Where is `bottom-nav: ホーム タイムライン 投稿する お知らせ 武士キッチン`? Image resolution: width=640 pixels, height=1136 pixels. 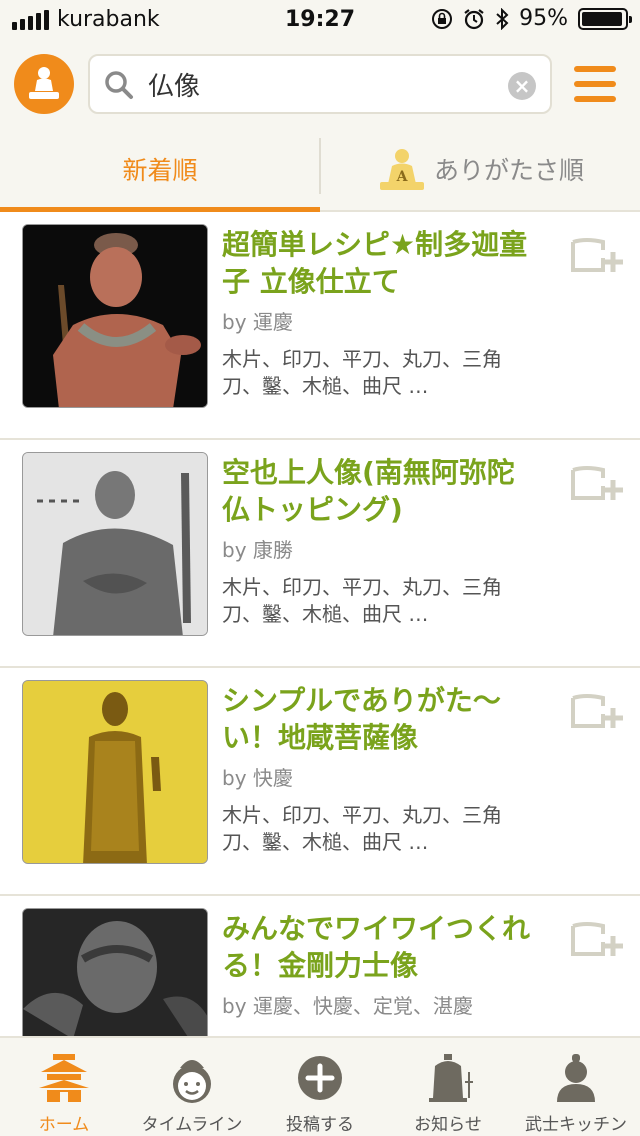 bottom-nav: ホーム タイムライン 投稿する お知らせ 武士キッチン is located at coordinates (320, 1086).